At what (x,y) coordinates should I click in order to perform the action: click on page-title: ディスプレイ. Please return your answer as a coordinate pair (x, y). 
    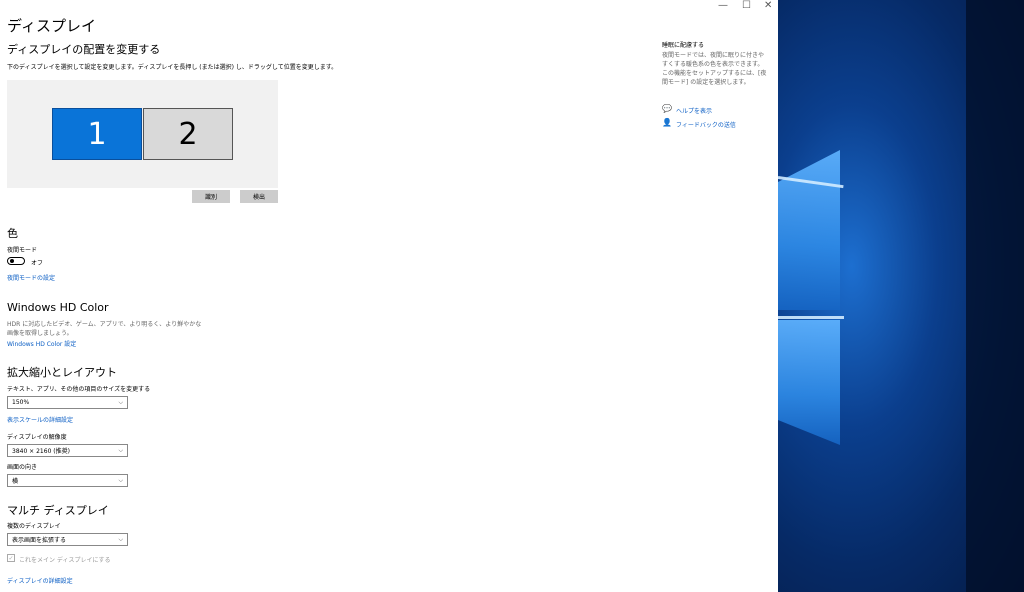
    Looking at the image, I should click on (51, 26).